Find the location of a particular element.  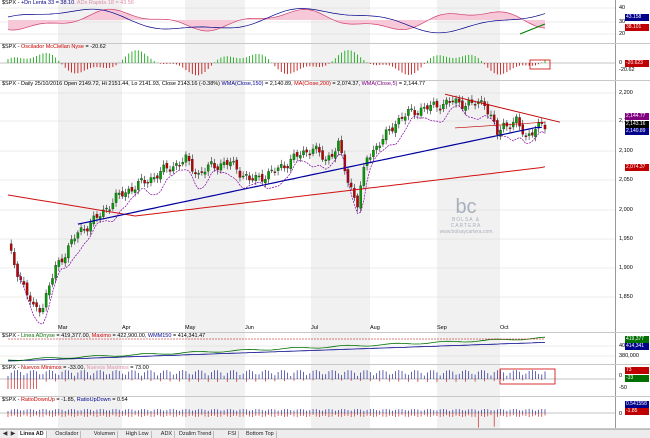

sheet-tab: Linea AD is located at coordinates (32, 434).